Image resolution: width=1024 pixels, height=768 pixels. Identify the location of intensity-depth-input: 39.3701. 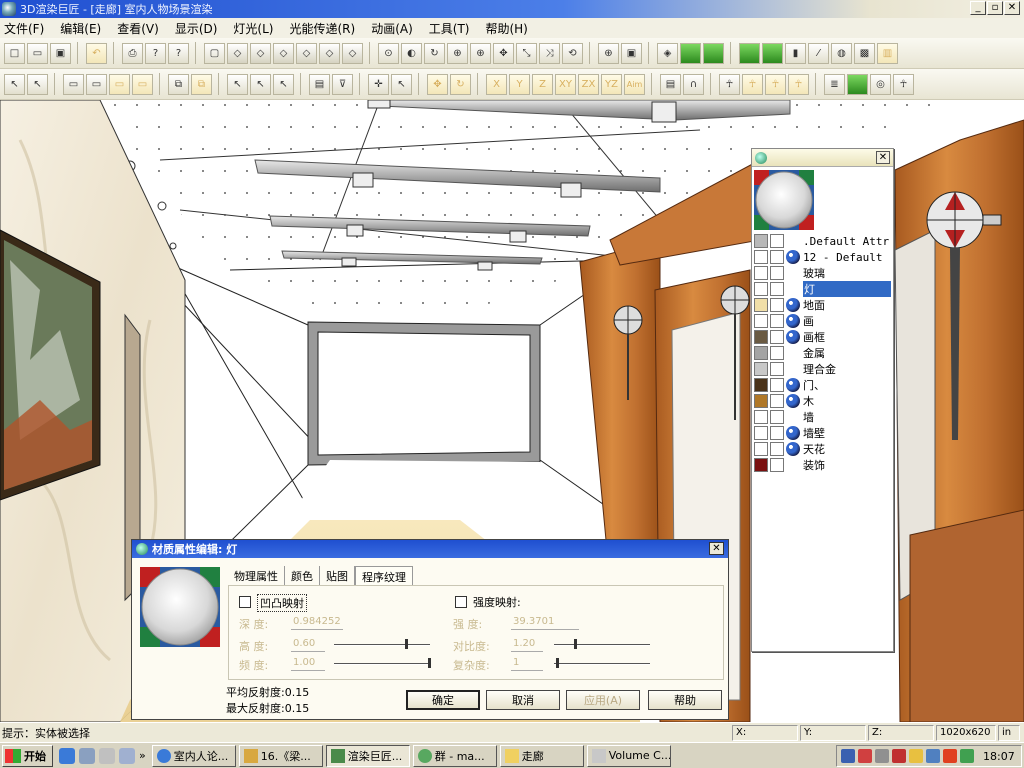
(545, 623).